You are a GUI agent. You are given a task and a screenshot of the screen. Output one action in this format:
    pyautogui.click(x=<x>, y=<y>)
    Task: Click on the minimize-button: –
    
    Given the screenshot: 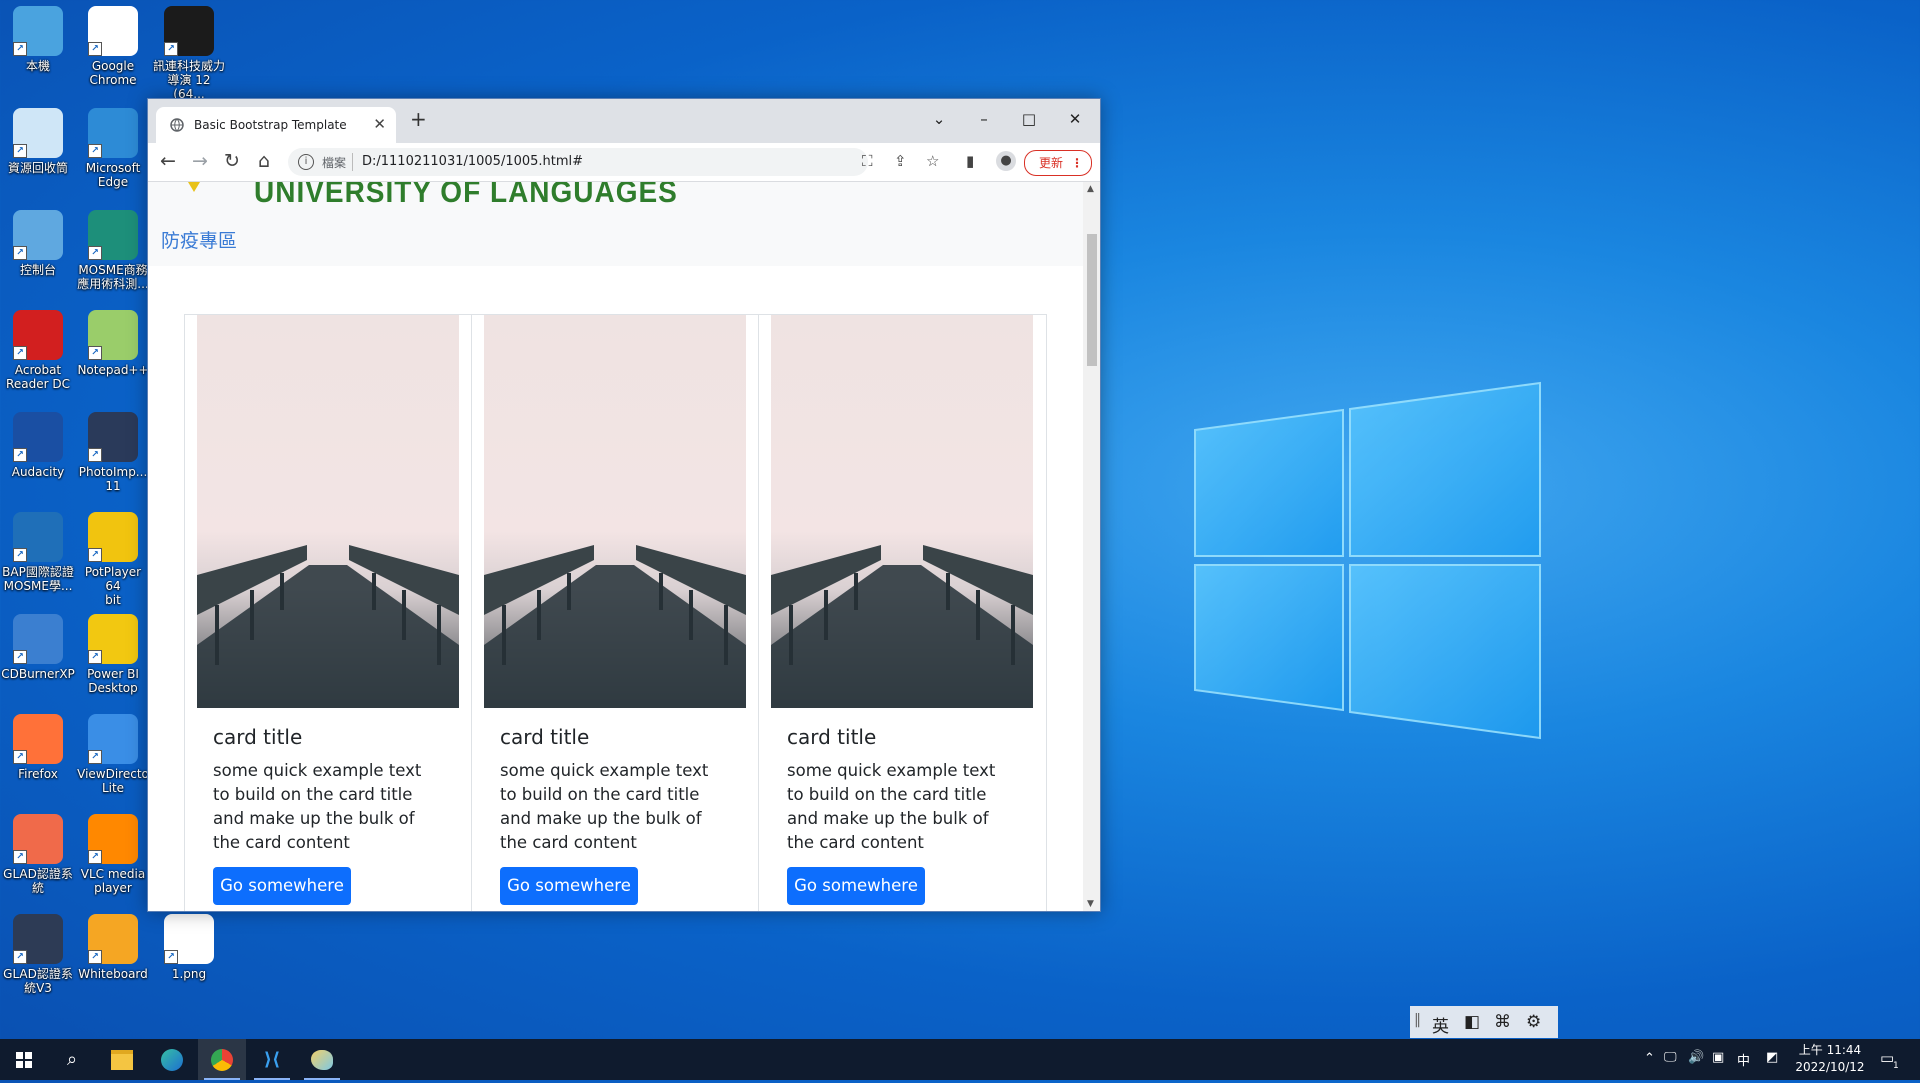 What is the action you would take?
    pyautogui.click(x=984, y=119)
    